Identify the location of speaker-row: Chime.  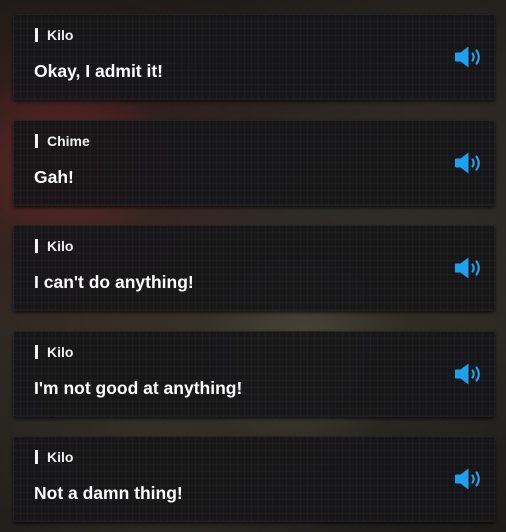
(62, 141).